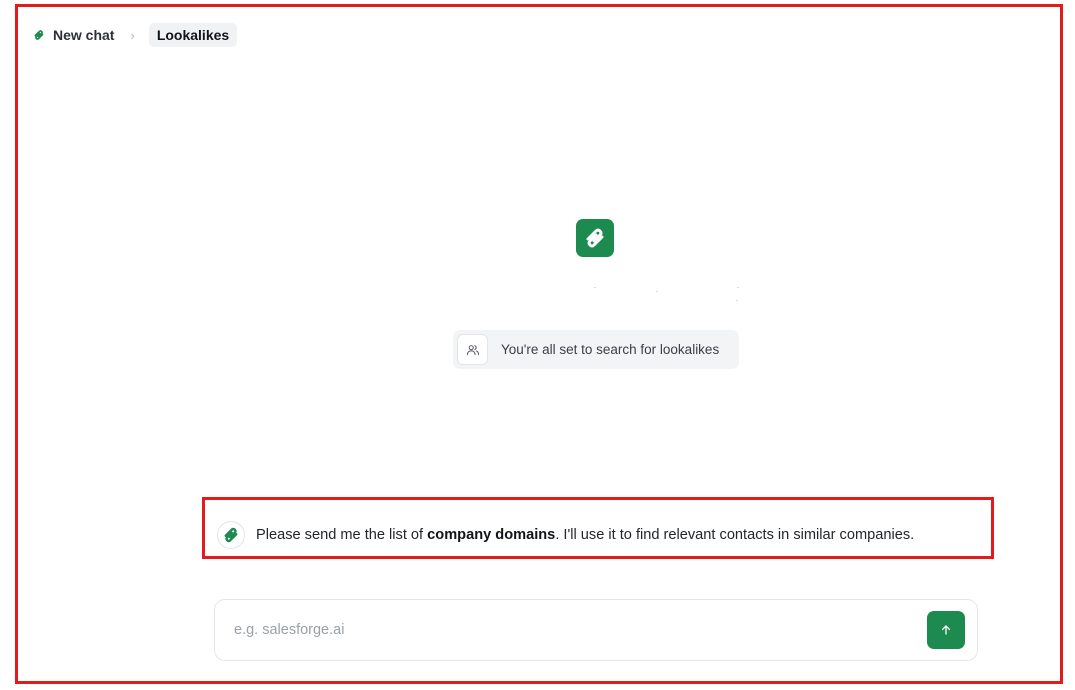 The image size is (1075, 690). Describe the element at coordinates (135, 35) in the screenshot. I see `breadcrumb: New chat › Lookalikes` at that location.